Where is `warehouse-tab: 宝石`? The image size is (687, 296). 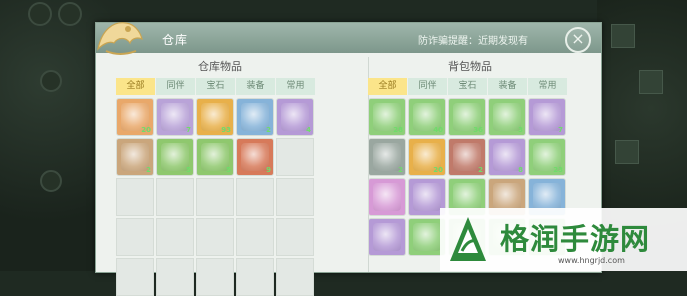
warehouse-tab: 宝石 is located at coordinates (215, 86).